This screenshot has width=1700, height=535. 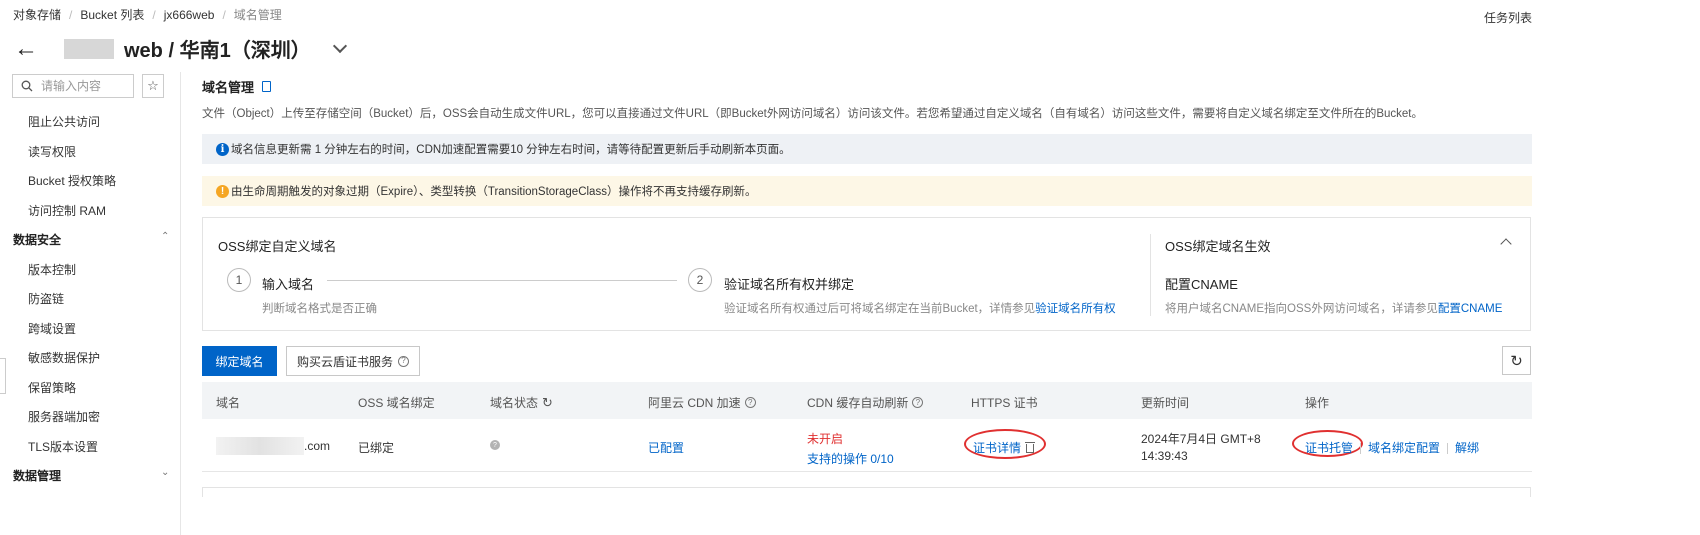 I want to click on breadcrumb-current: 域名管理, so click(x=257, y=15).